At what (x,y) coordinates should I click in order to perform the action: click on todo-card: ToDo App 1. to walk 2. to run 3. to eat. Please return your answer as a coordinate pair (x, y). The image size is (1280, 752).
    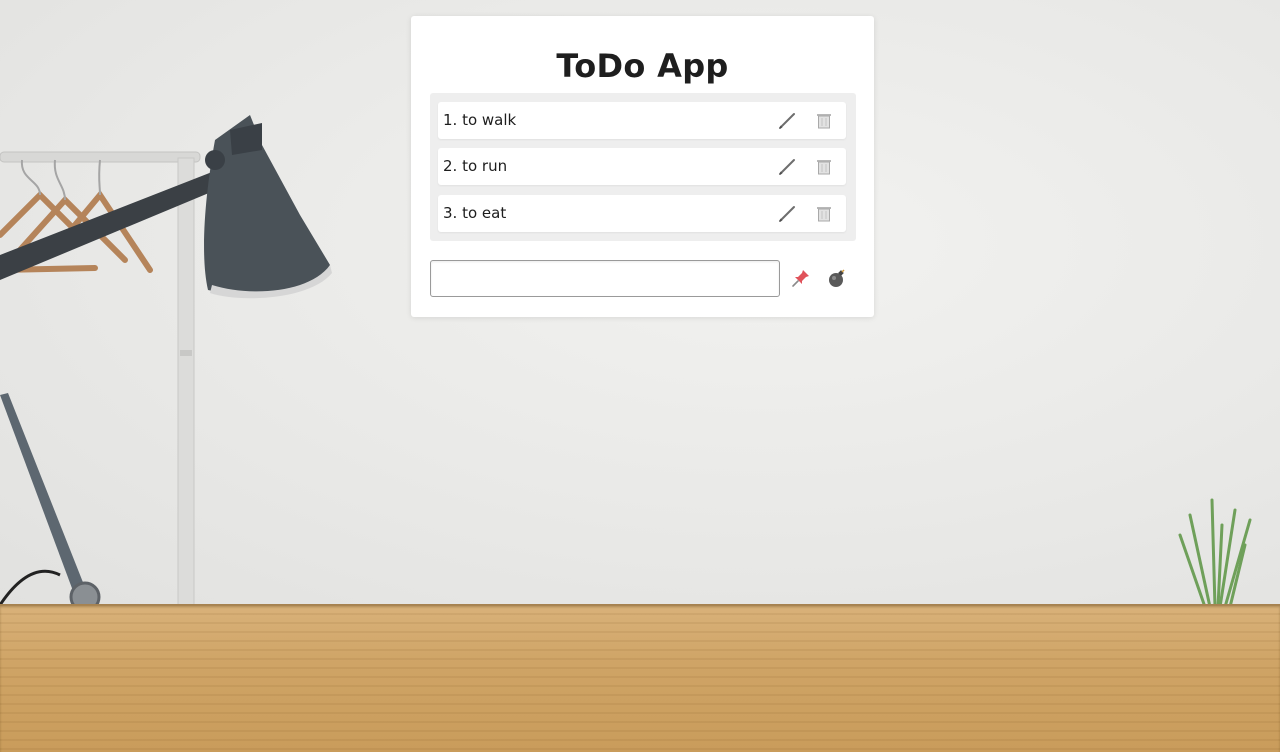
    Looking at the image, I should click on (642, 166).